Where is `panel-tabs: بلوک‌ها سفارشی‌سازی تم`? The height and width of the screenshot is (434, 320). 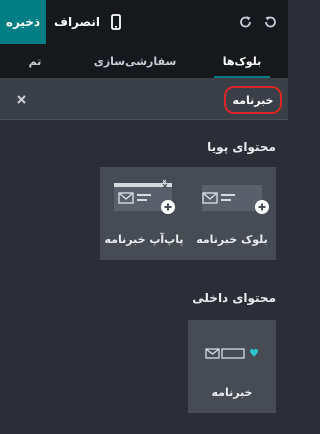 panel-tabs: بلوک‌ها سفارشی‌سازی تم is located at coordinates (144, 61).